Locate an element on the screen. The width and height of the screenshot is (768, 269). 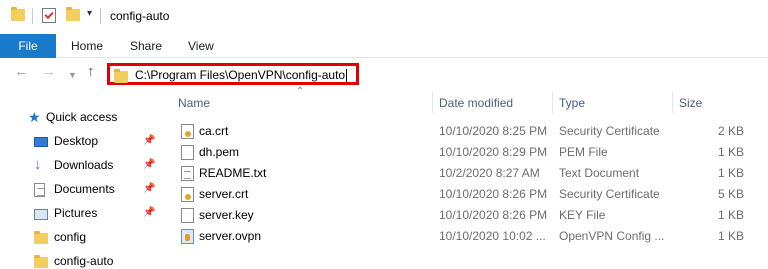
sidebar-item-label: config-auto is located at coordinates (84, 261).